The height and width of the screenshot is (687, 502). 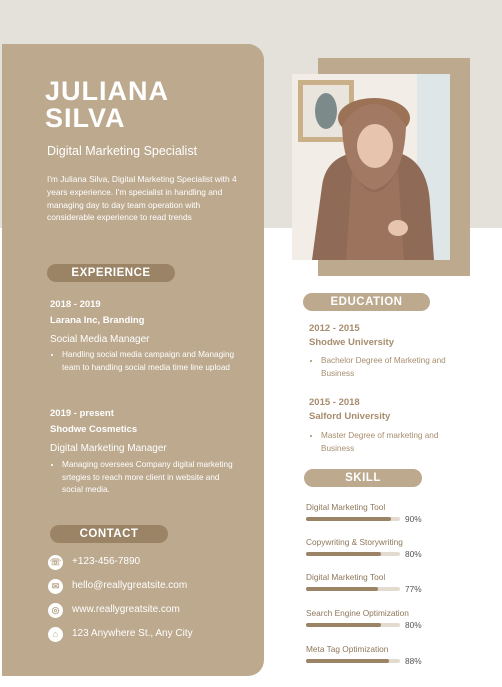 I want to click on skill-1-bar, so click(x=353, y=519).